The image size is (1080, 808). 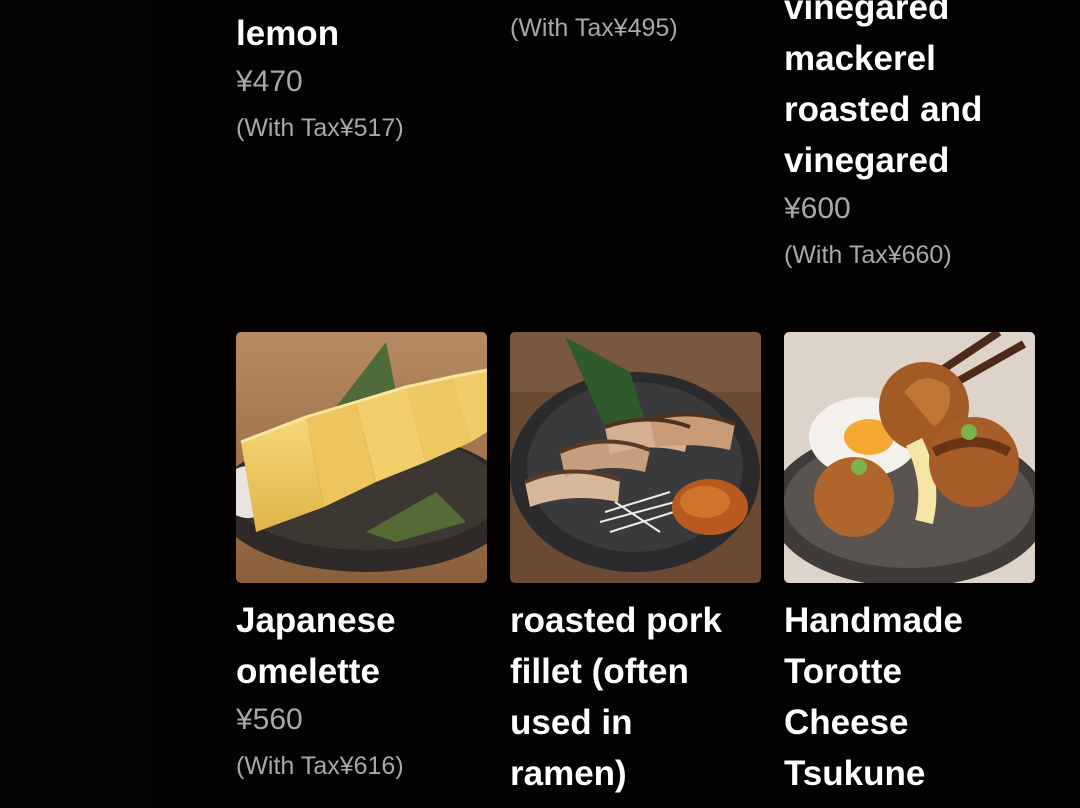 I want to click on item-name-line: Cheese, so click(x=846, y=722).